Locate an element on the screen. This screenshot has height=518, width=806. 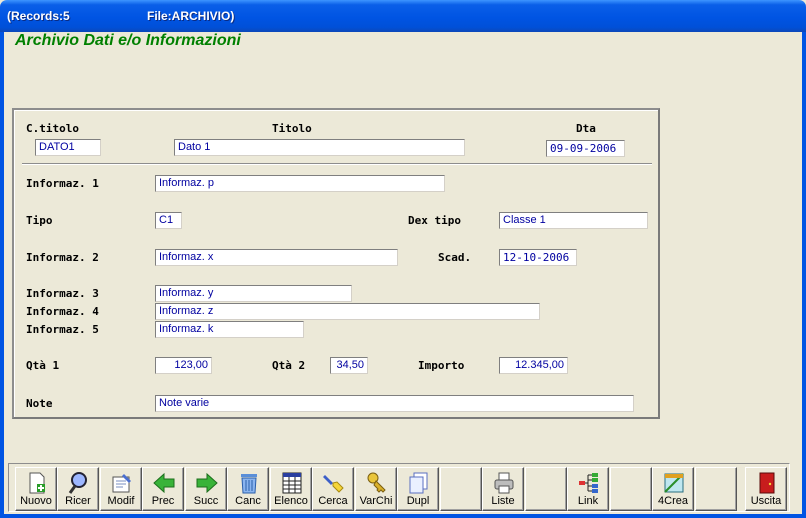
info2-field: Informaz. x is located at coordinates (276, 257).